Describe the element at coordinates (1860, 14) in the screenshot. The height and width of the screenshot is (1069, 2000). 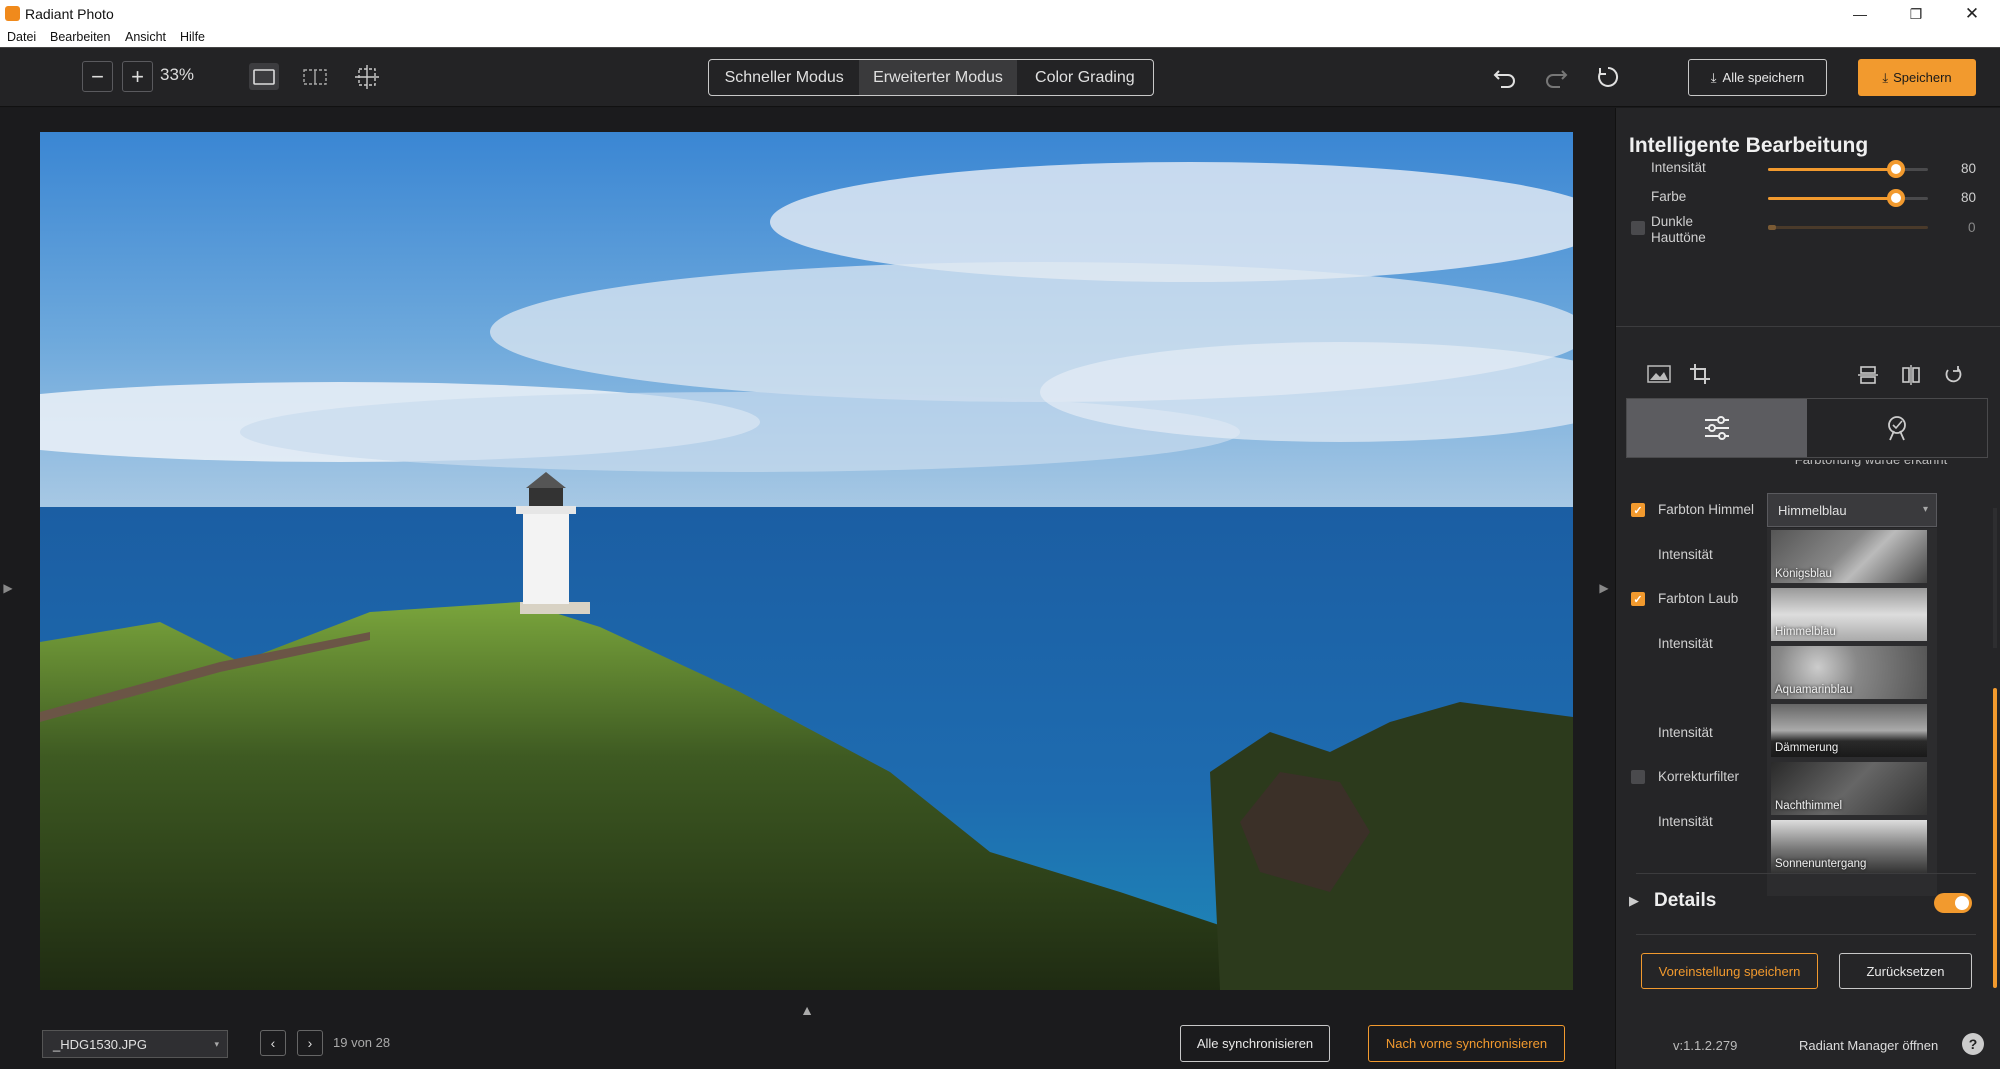
I see `minimize-icon: —` at that location.